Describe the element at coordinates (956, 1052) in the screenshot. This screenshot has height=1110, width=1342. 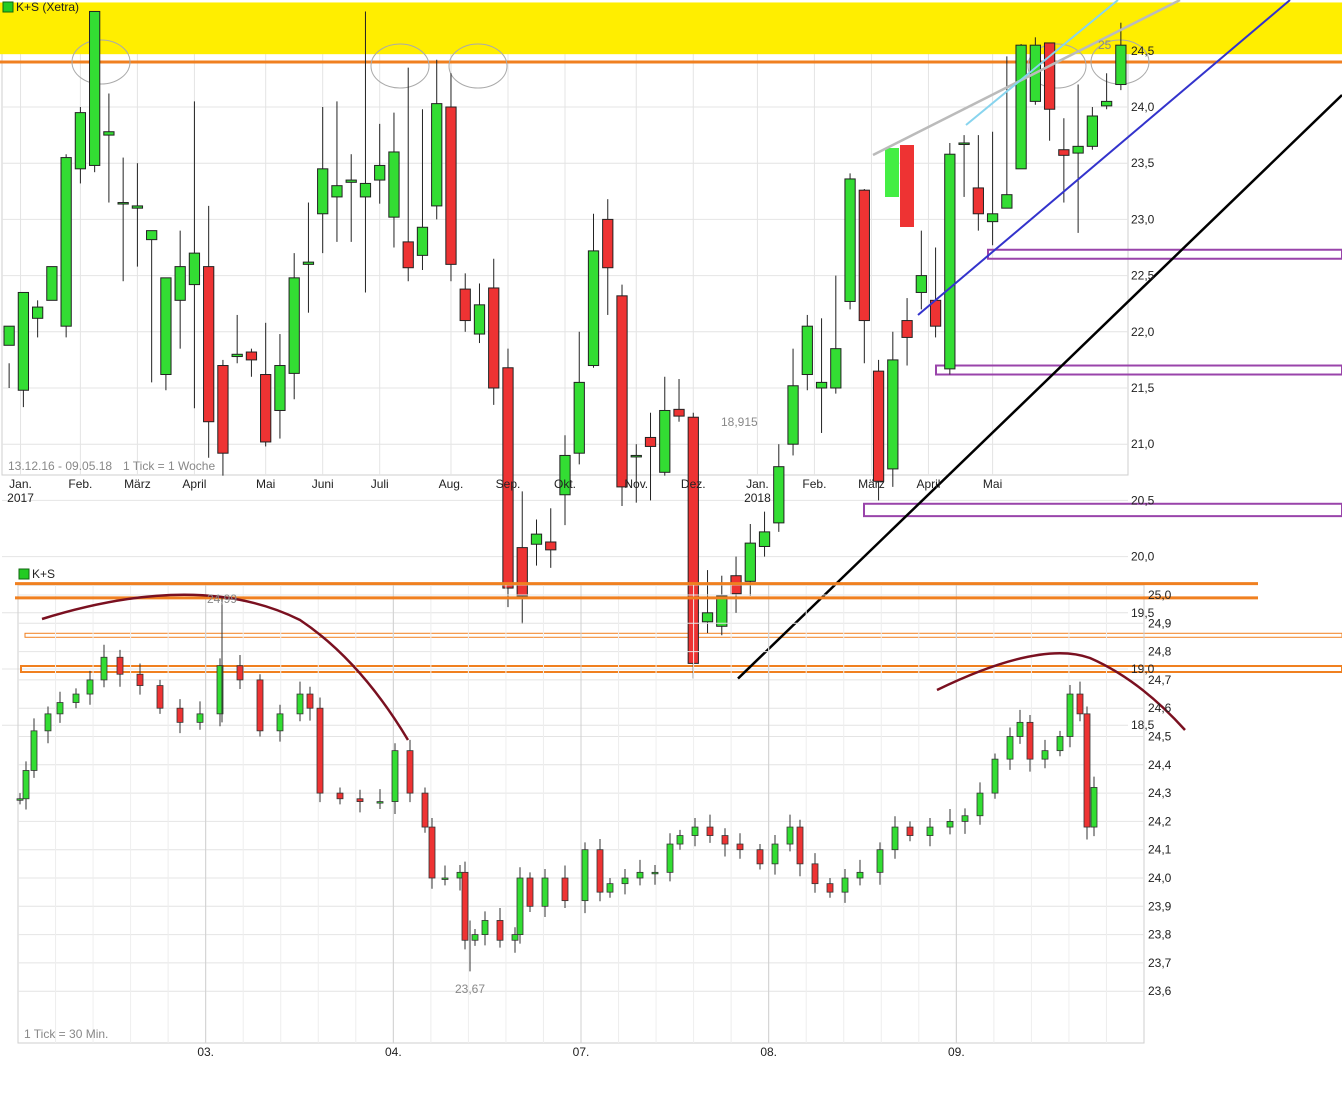
I see `bottom-x-tick-label: 09.` at that location.